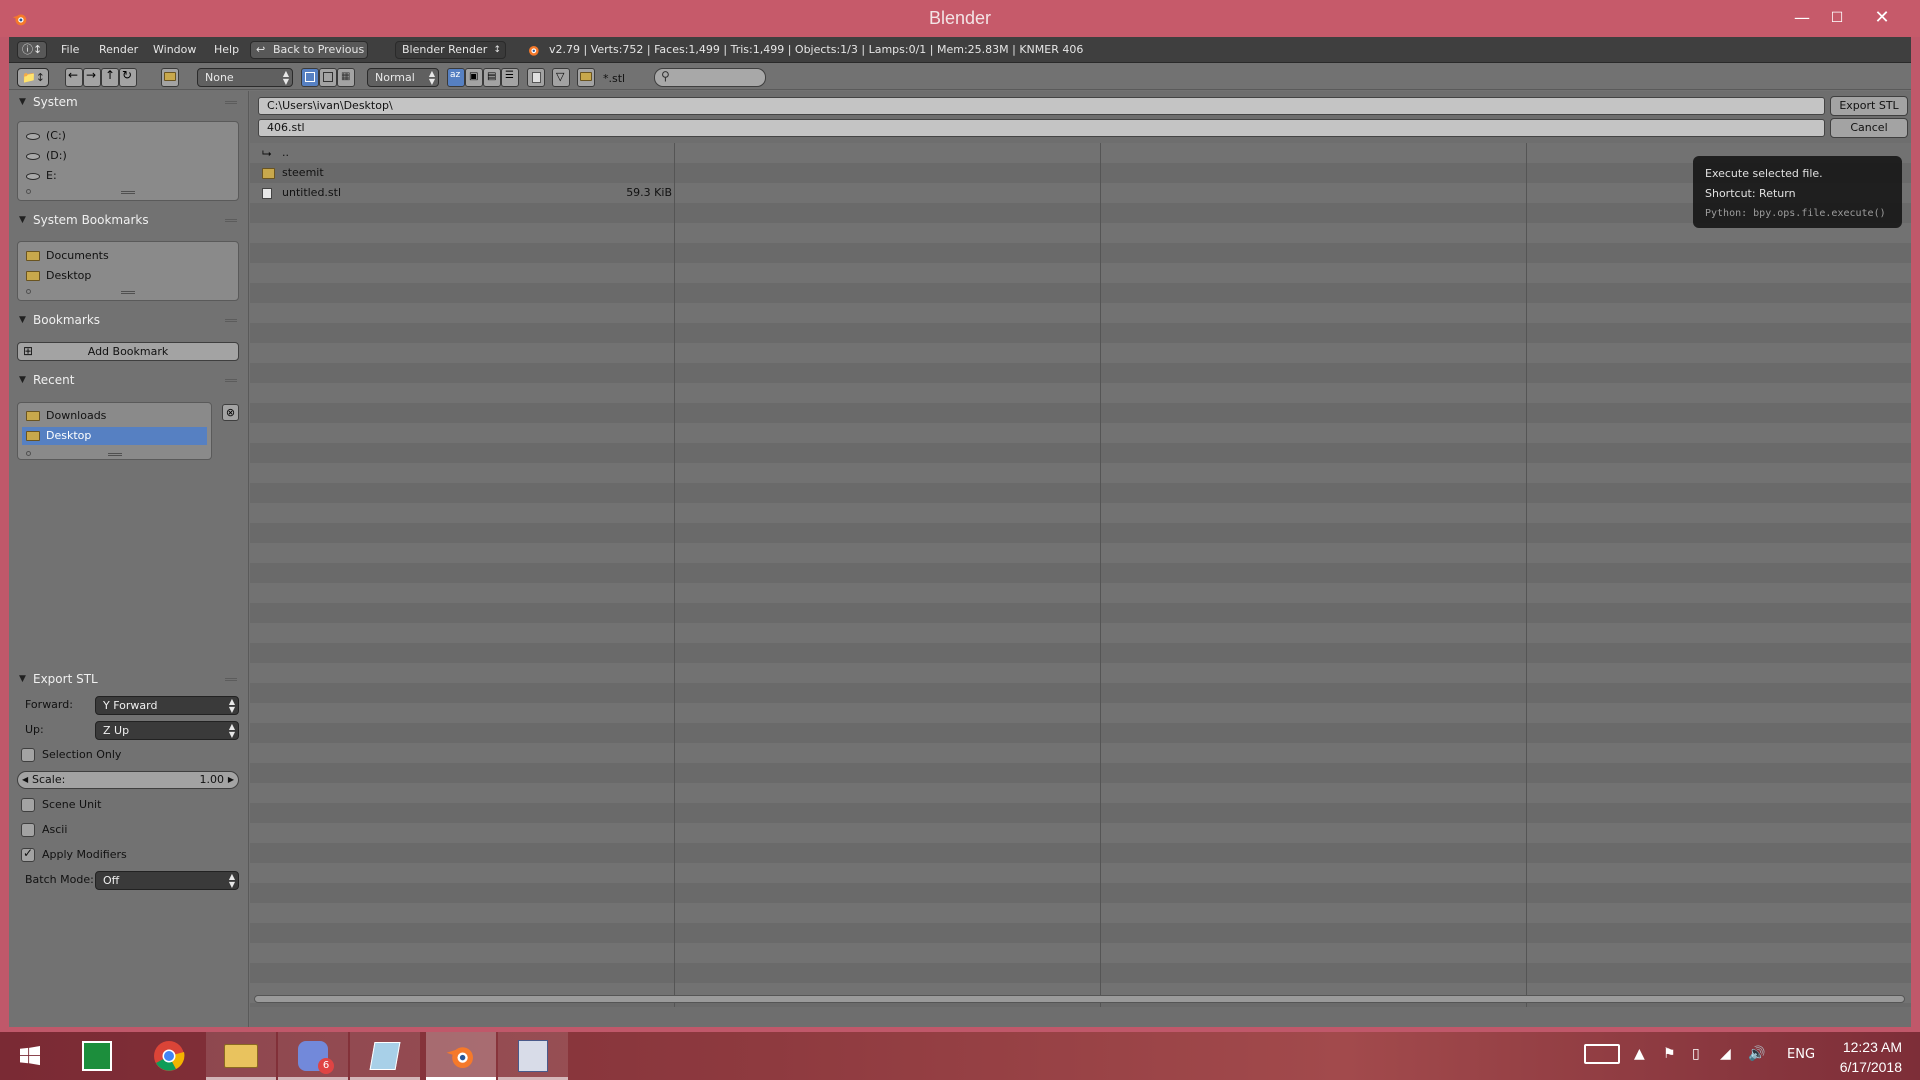  Describe the element at coordinates (118, 50) in the screenshot. I see `menu-render: Render` at that location.